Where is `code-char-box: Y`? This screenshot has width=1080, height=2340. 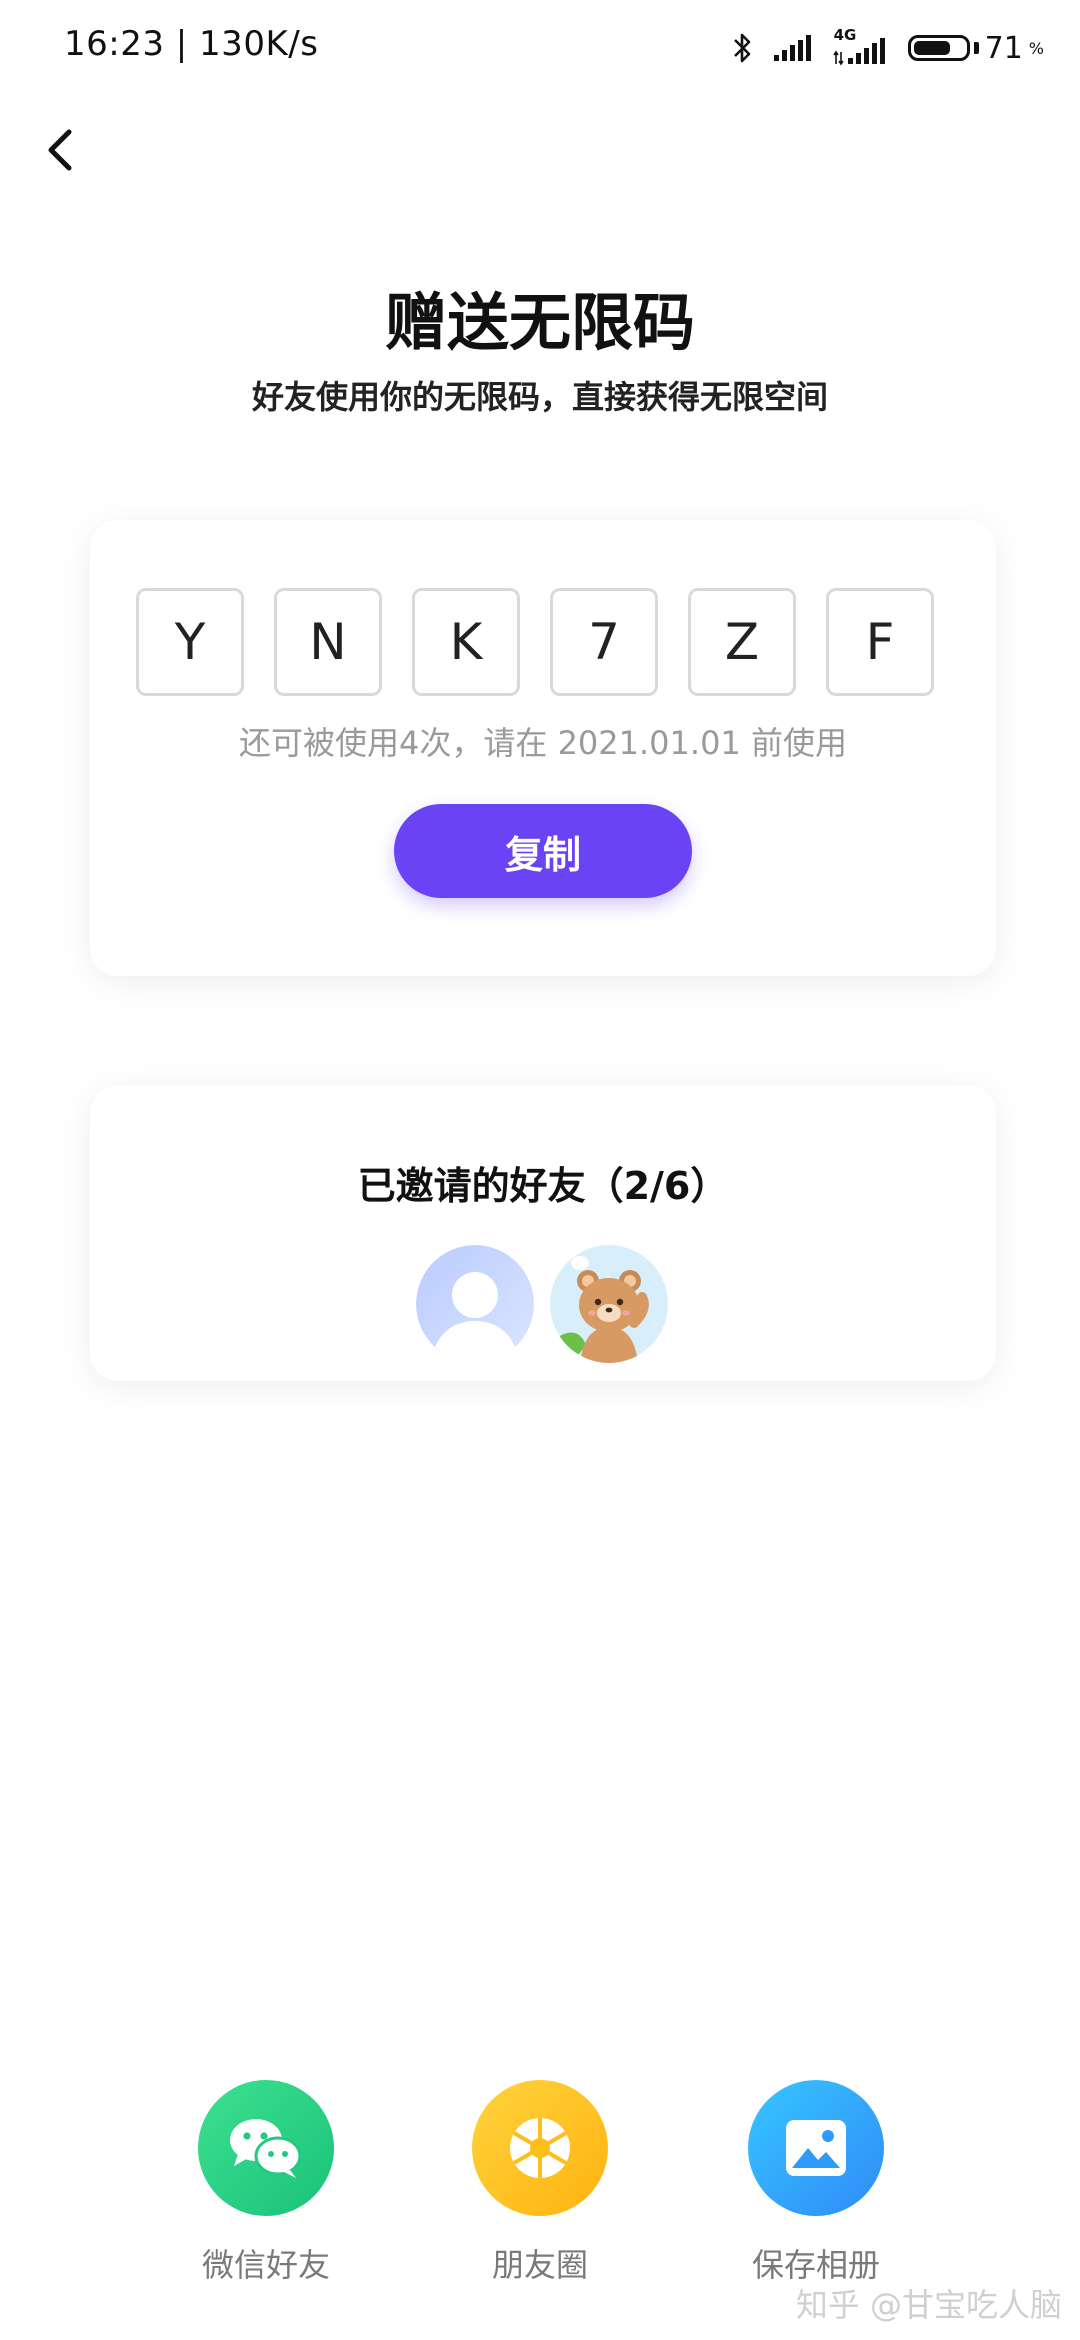
code-char-box: Y is located at coordinates (190, 642).